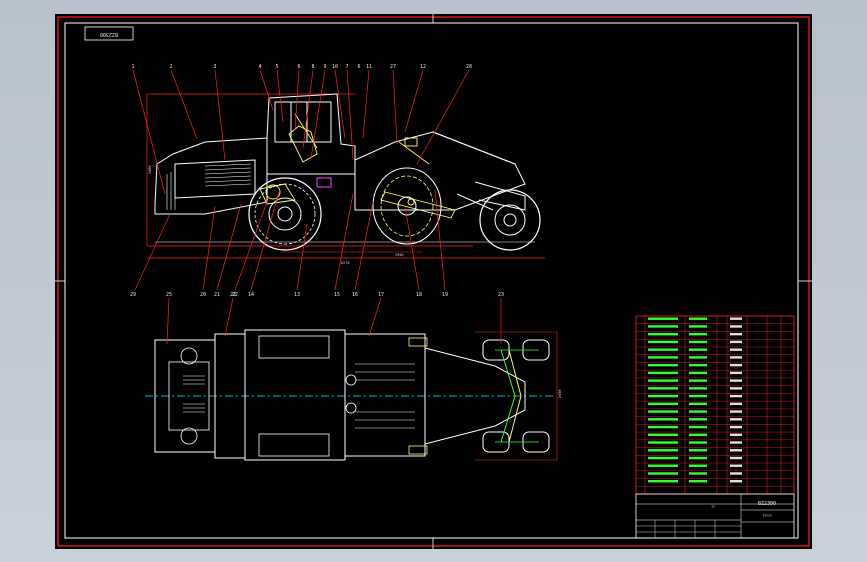 The image size is (867, 562). What do you see at coordinates (150, 170) in the screenshot?
I see `height-dimension: 3400` at bounding box center [150, 170].